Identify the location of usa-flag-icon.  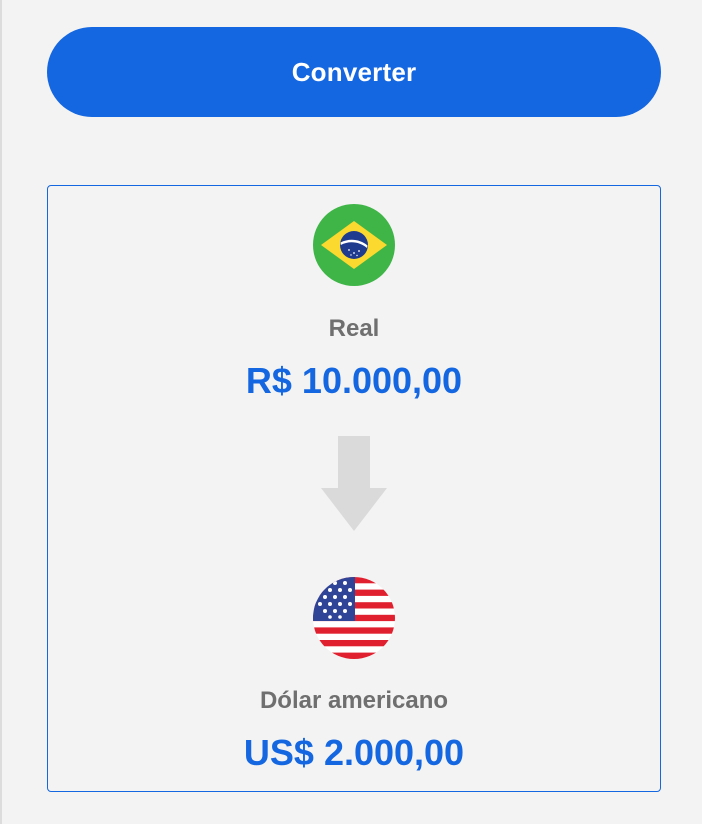
(354, 618).